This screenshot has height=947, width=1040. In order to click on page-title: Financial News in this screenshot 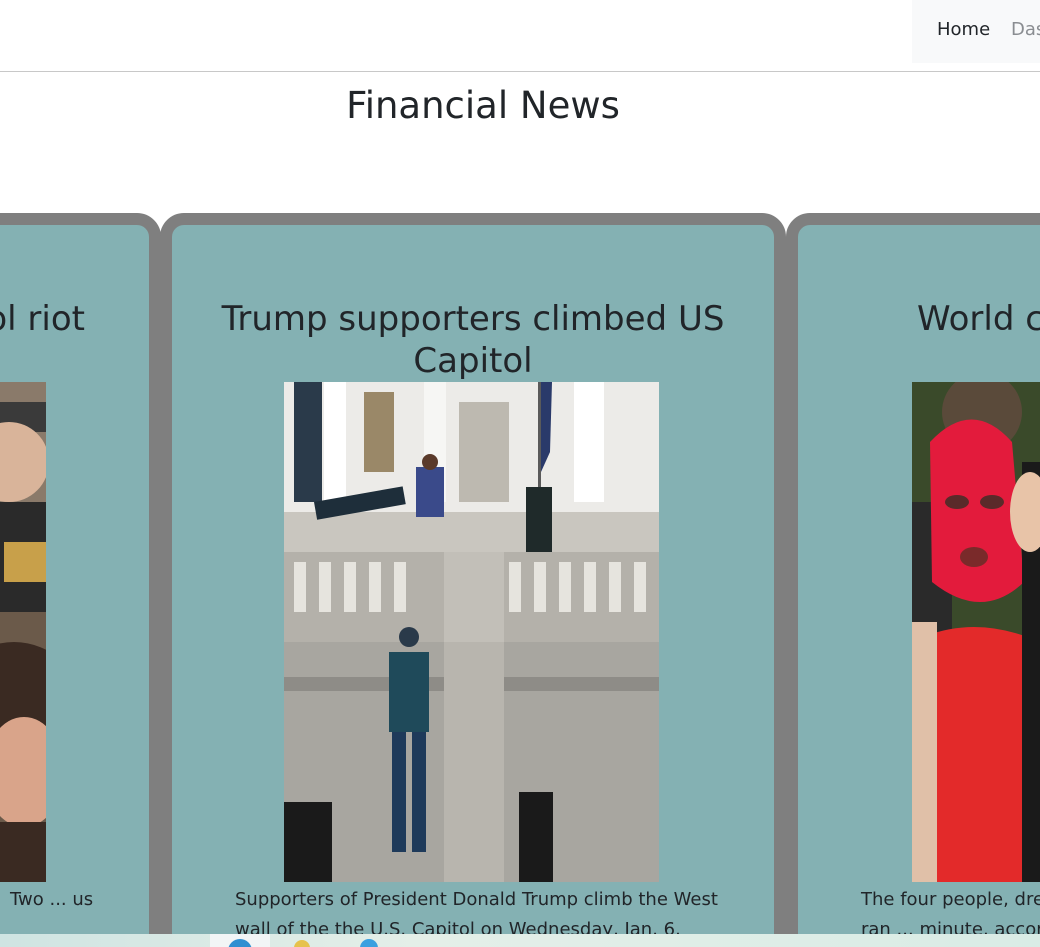, I will do `click(483, 105)`.